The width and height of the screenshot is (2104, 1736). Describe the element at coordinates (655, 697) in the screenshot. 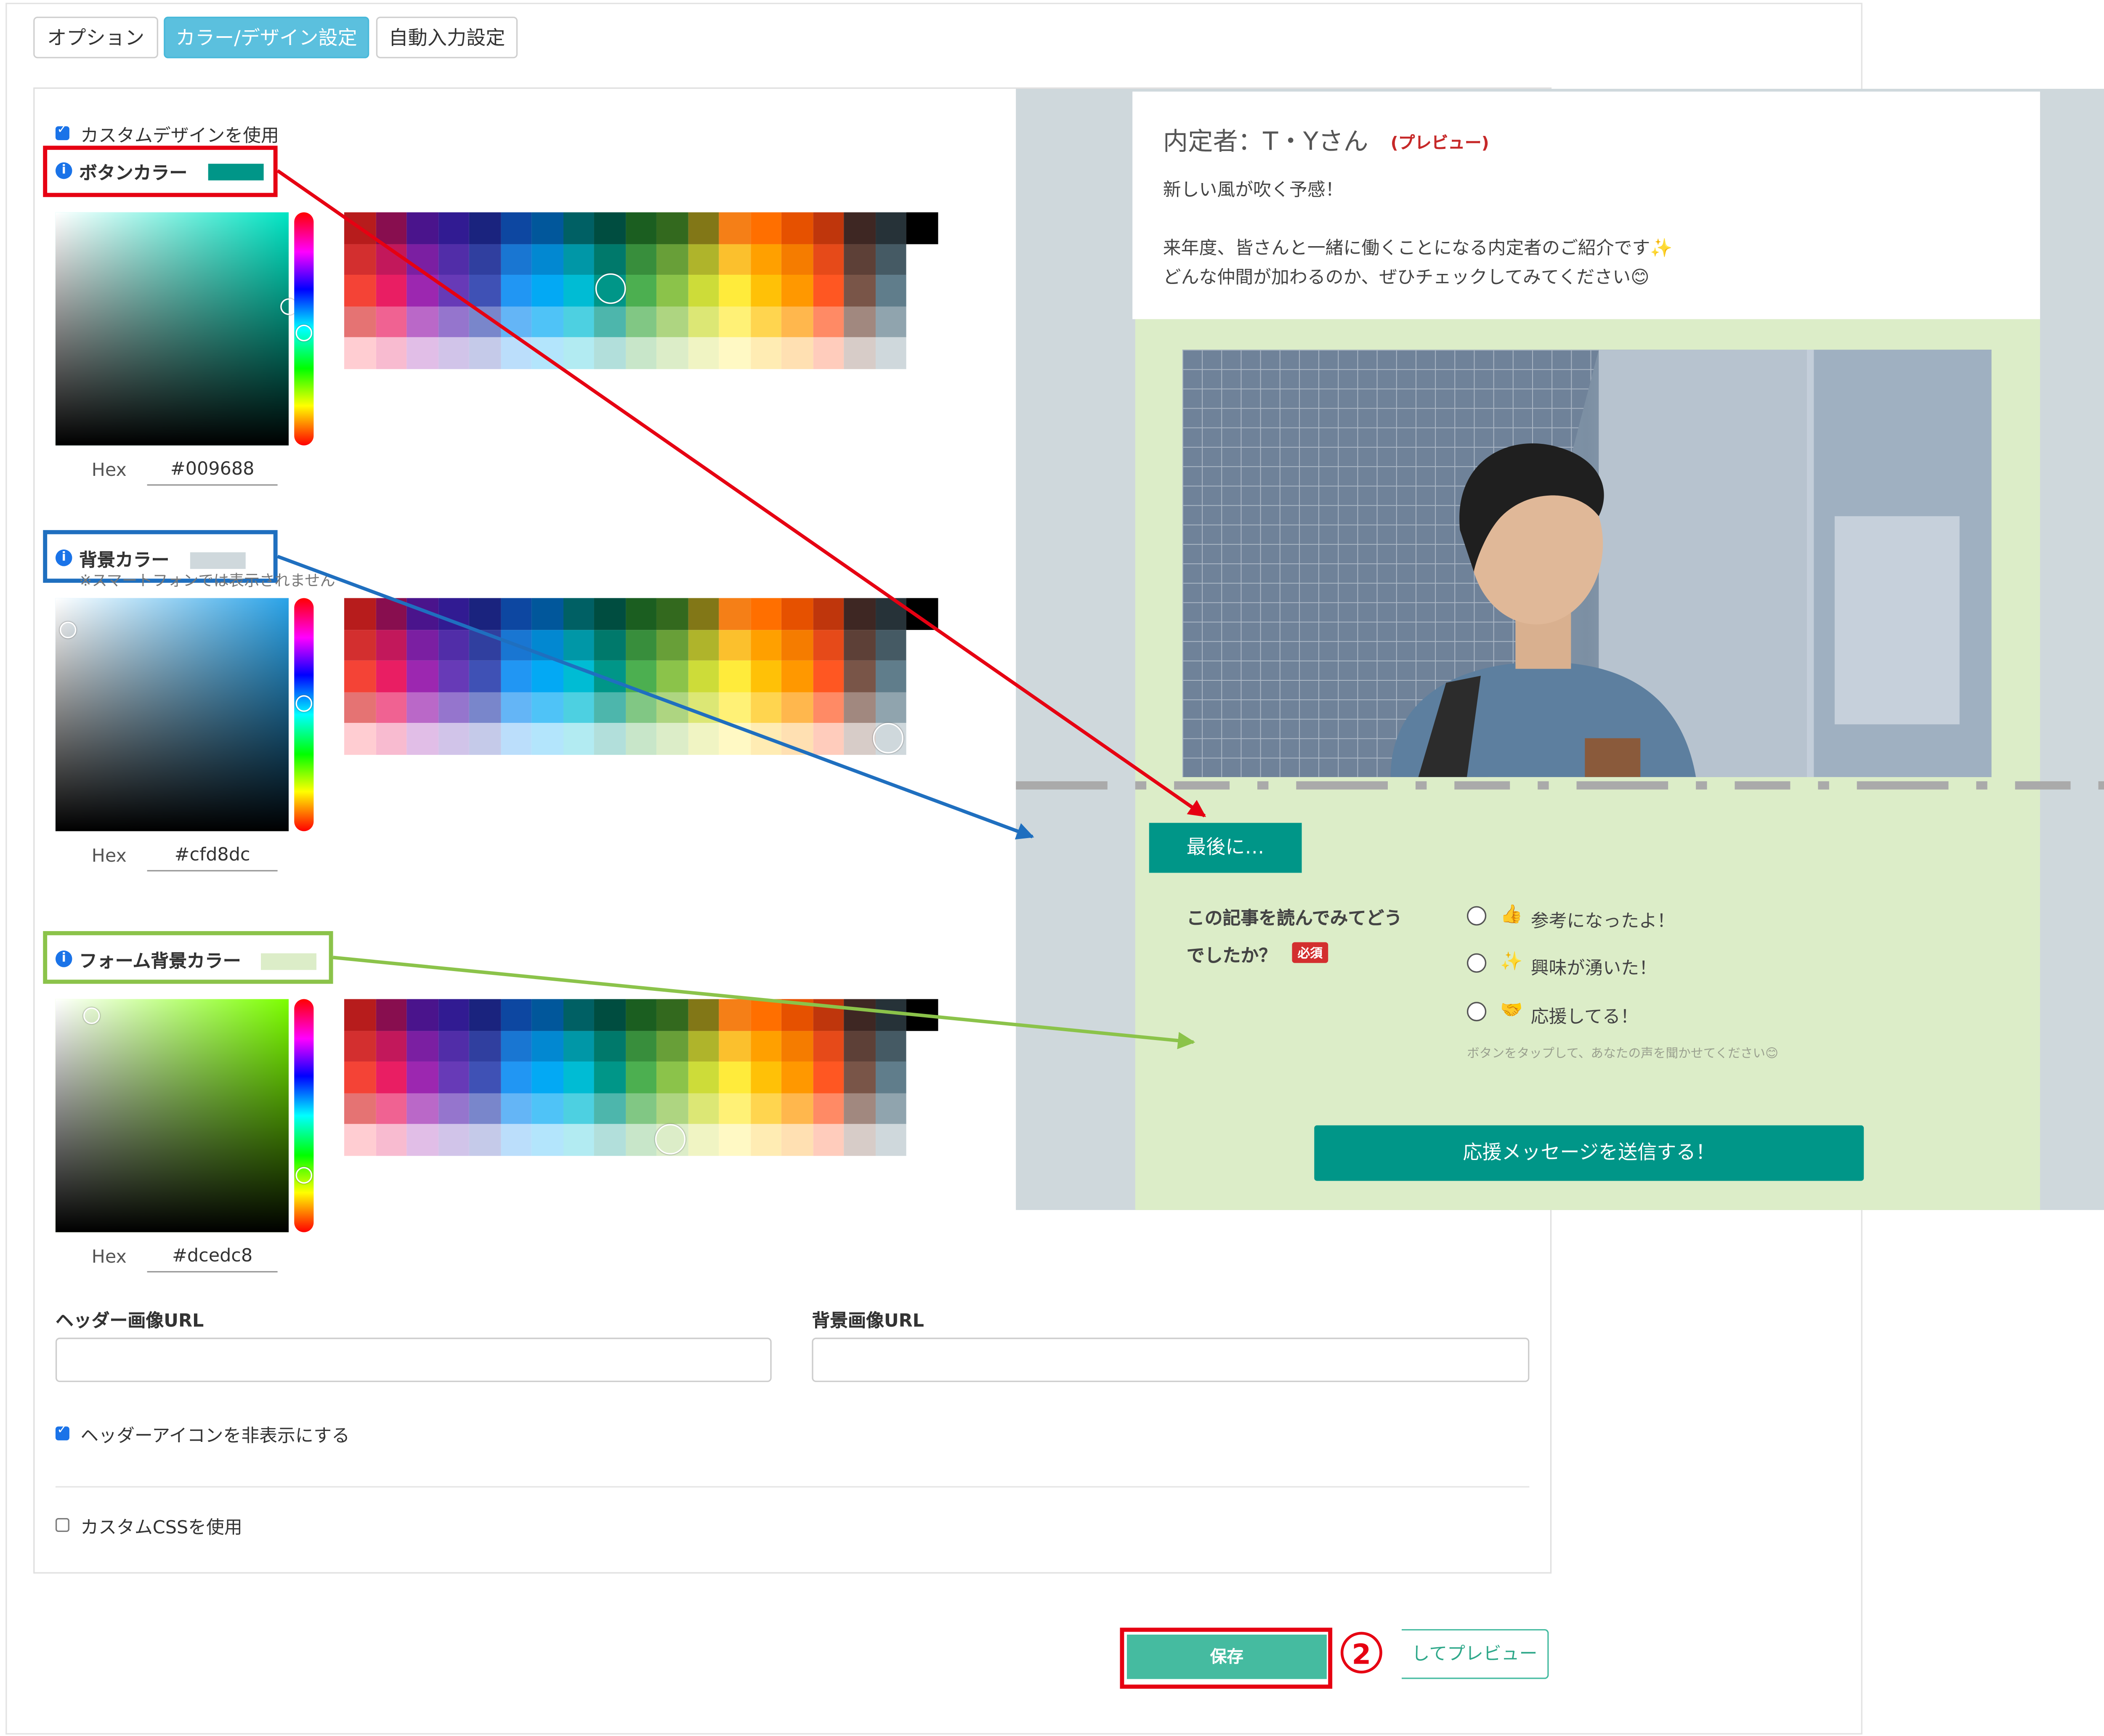

I see `arrow-background-color` at that location.